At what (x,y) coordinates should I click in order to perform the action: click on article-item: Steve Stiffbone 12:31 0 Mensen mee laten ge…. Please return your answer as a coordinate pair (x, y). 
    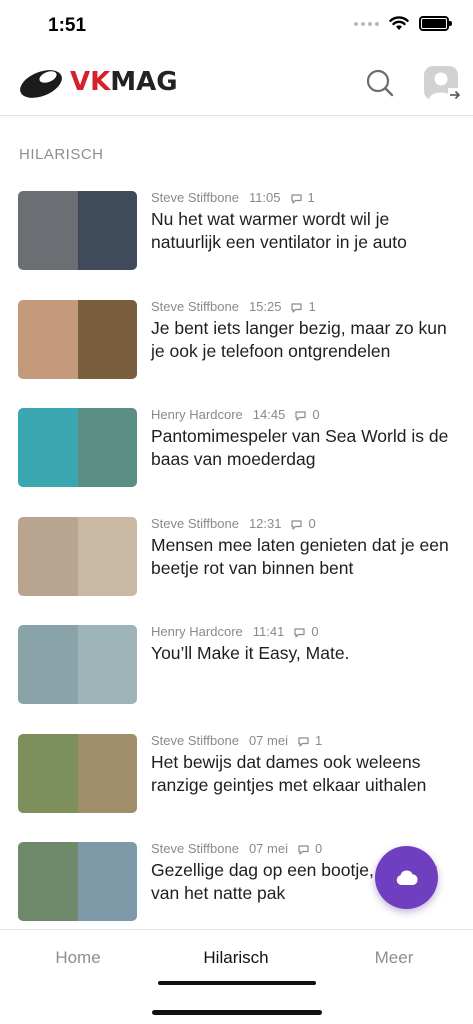
    Looking at the image, I should click on (236, 561).